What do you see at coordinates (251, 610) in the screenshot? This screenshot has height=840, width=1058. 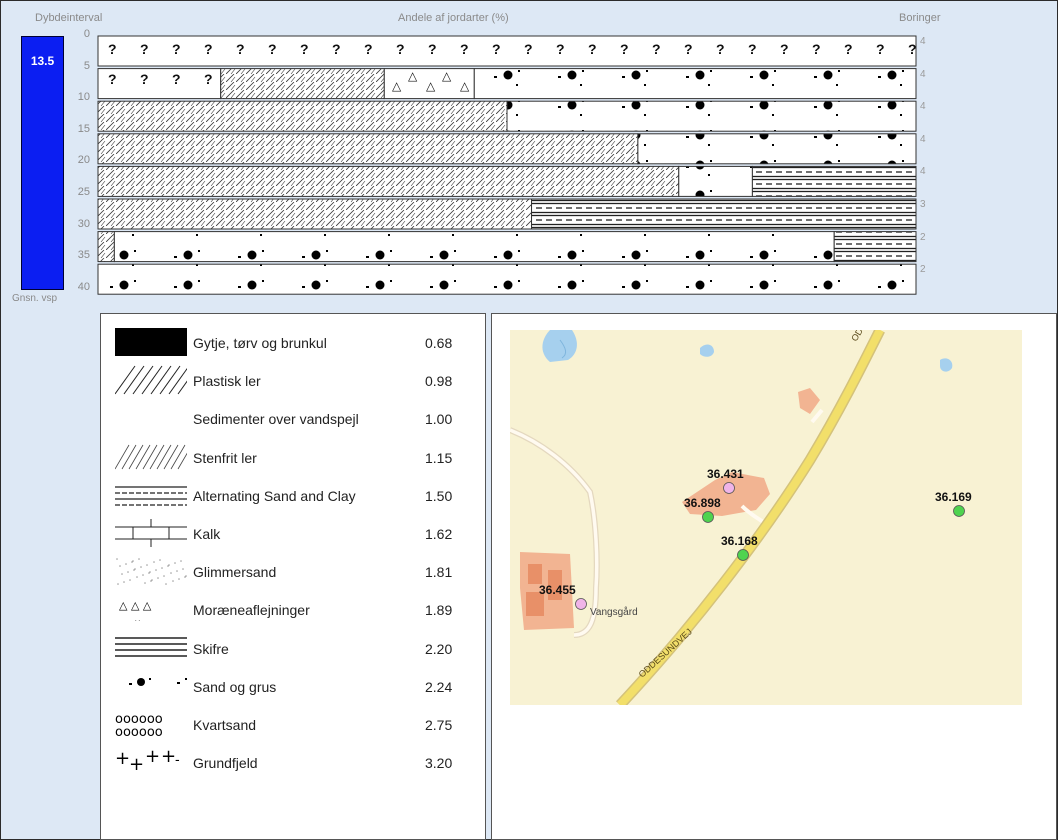 I see `legend-label: Moræneaflejninger` at bounding box center [251, 610].